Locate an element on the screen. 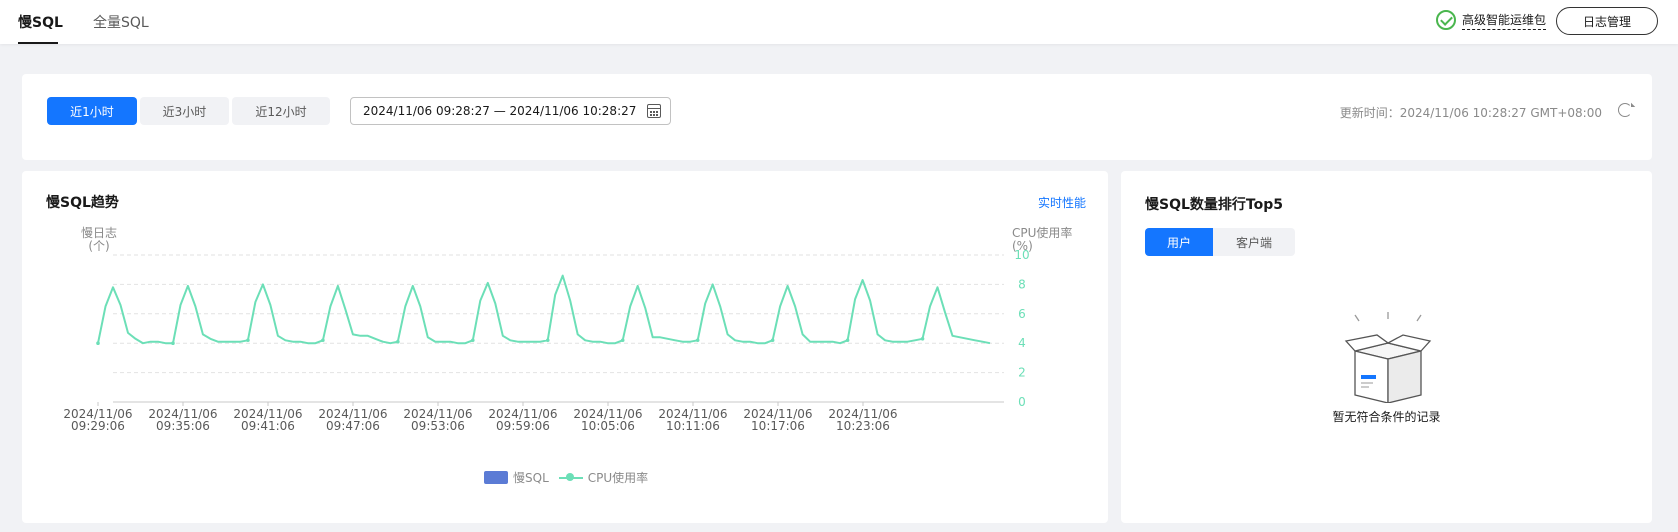 This screenshot has width=1678, height=532. active-tab-indicator is located at coordinates (38, 43).